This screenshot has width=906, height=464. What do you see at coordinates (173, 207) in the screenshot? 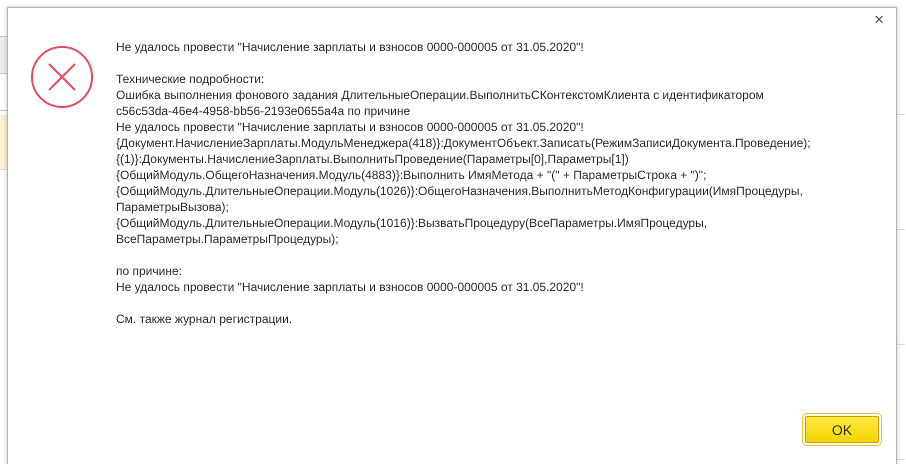
I see `message-text: ПараметрыВызова);` at bounding box center [173, 207].